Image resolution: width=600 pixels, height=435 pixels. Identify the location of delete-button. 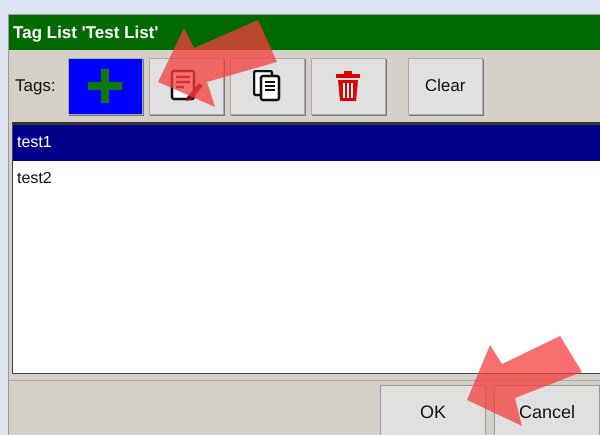
(348, 86).